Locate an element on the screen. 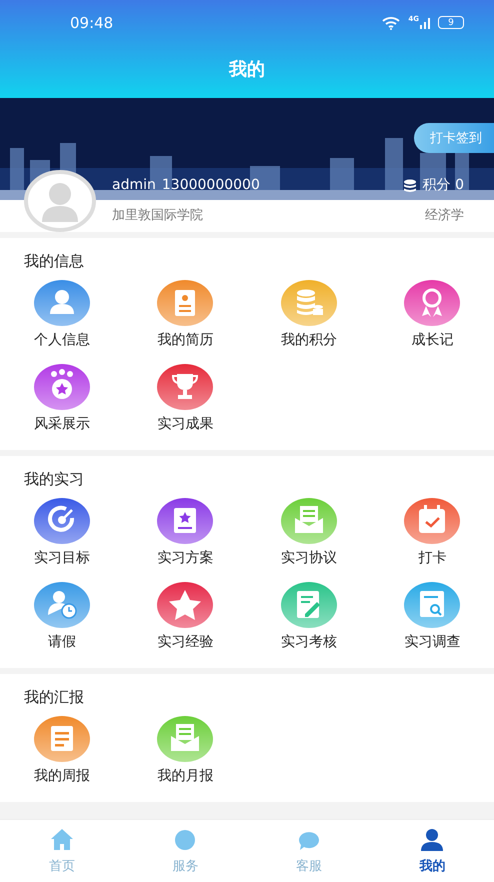 The width and height of the screenshot is (494, 882). menu-item-label: 实习方案 is located at coordinates (185, 558).